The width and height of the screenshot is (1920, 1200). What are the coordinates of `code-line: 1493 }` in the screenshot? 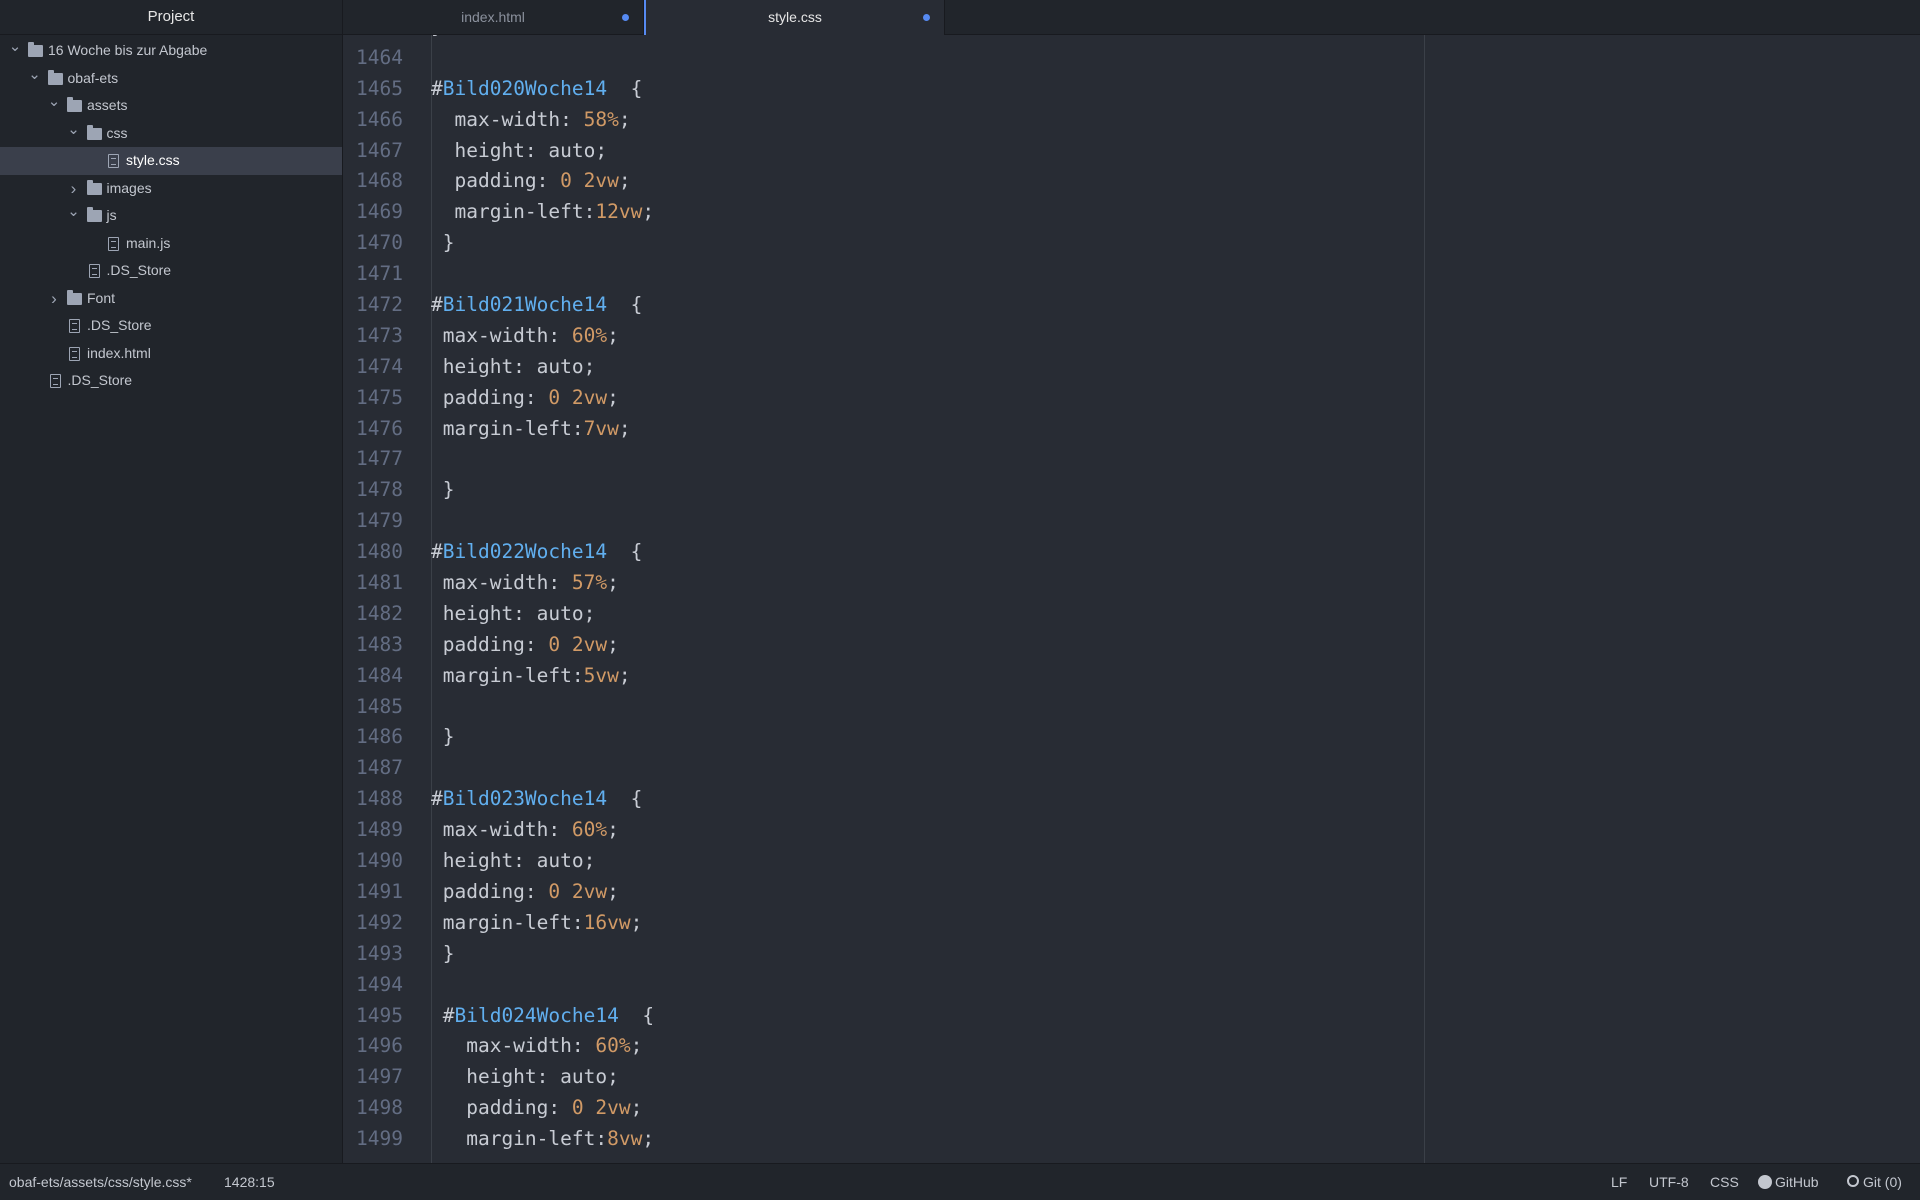 It's located at (1131, 954).